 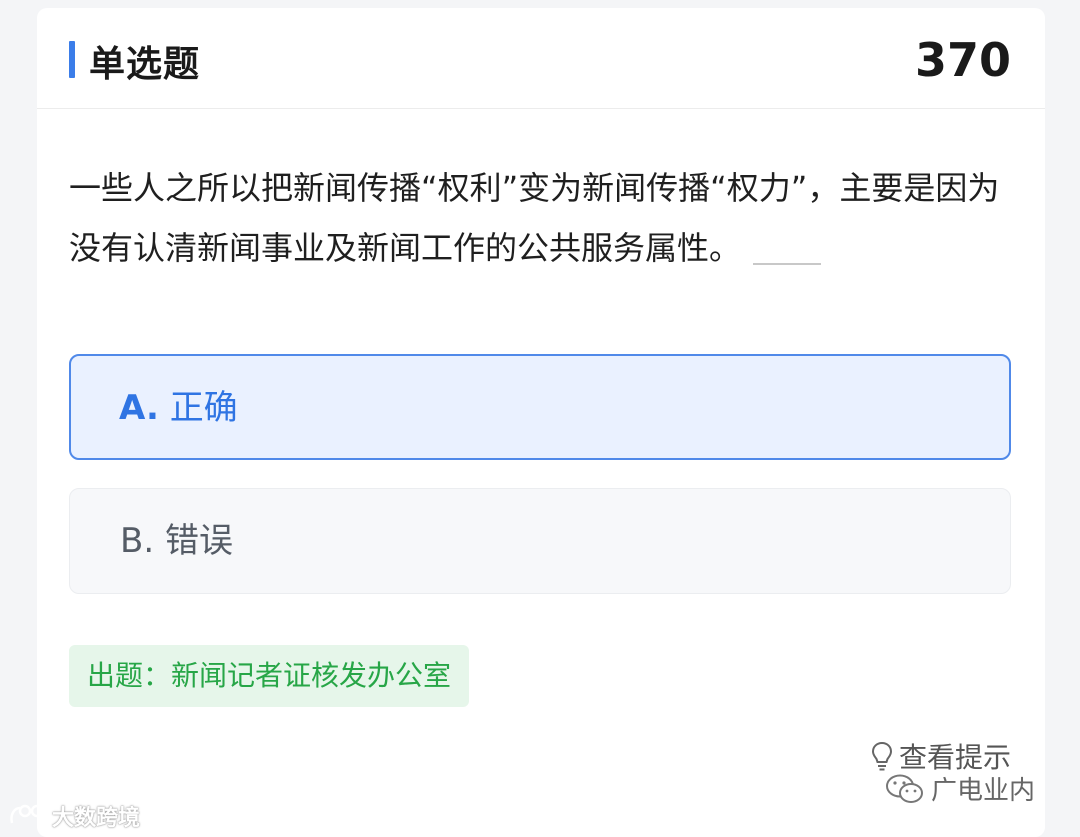 I want to click on answer-blank, so click(x=787, y=264).